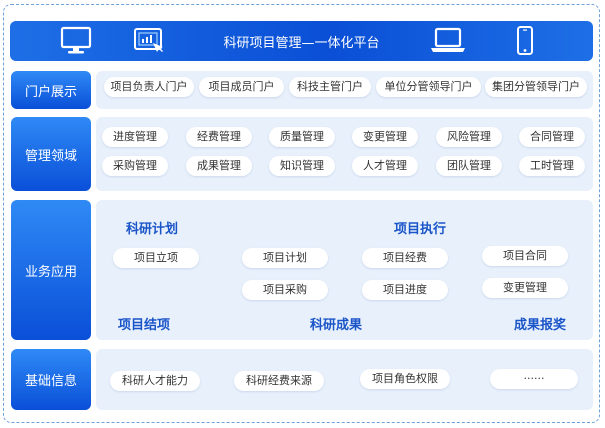 This screenshot has width=605, height=428. What do you see at coordinates (51, 90) in the screenshot?
I see `row-label-portal: 门户展示` at bounding box center [51, 90].